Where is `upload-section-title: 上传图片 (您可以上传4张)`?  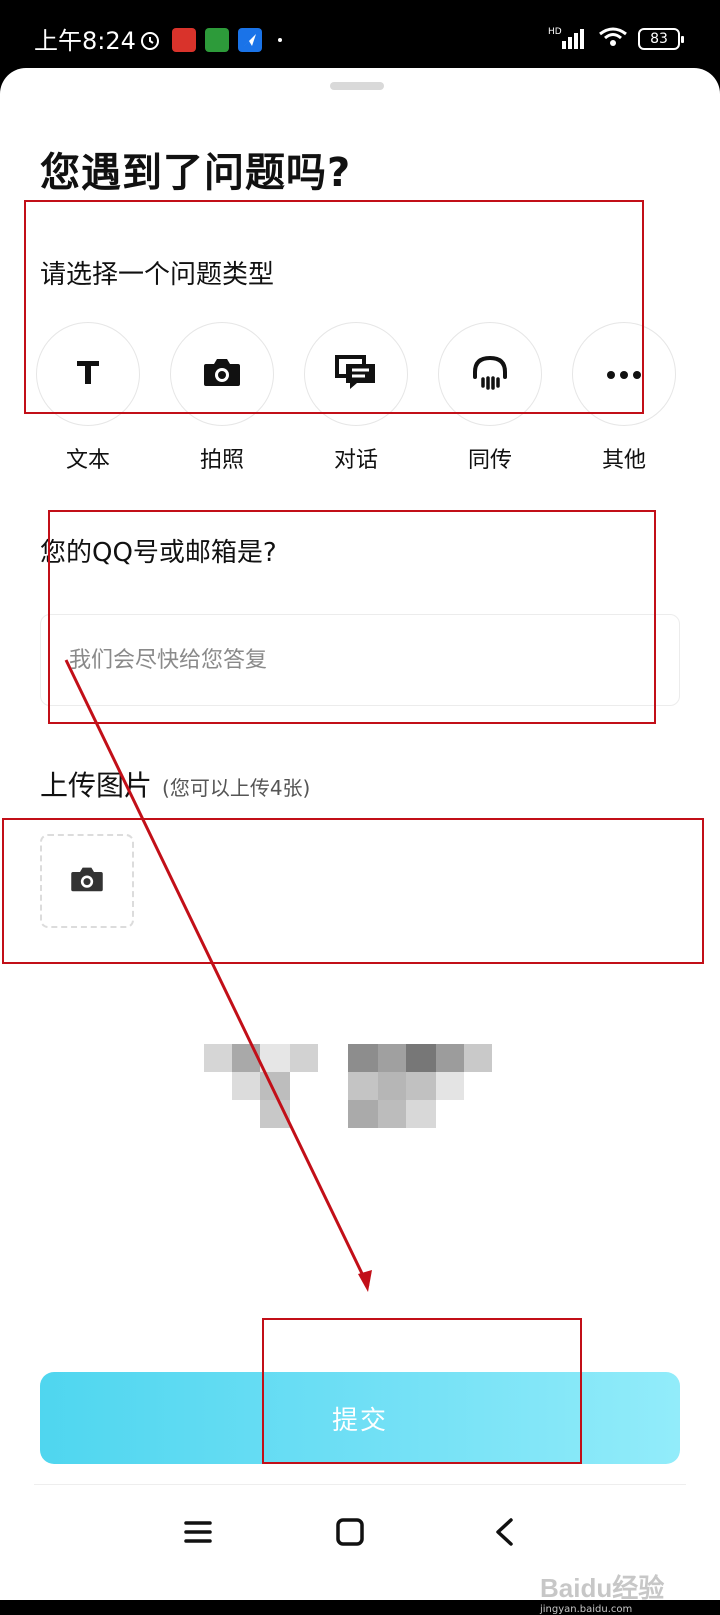 upload-section-title: 上传图片 (您可以上传4张) is located at coordinates (175, 784).